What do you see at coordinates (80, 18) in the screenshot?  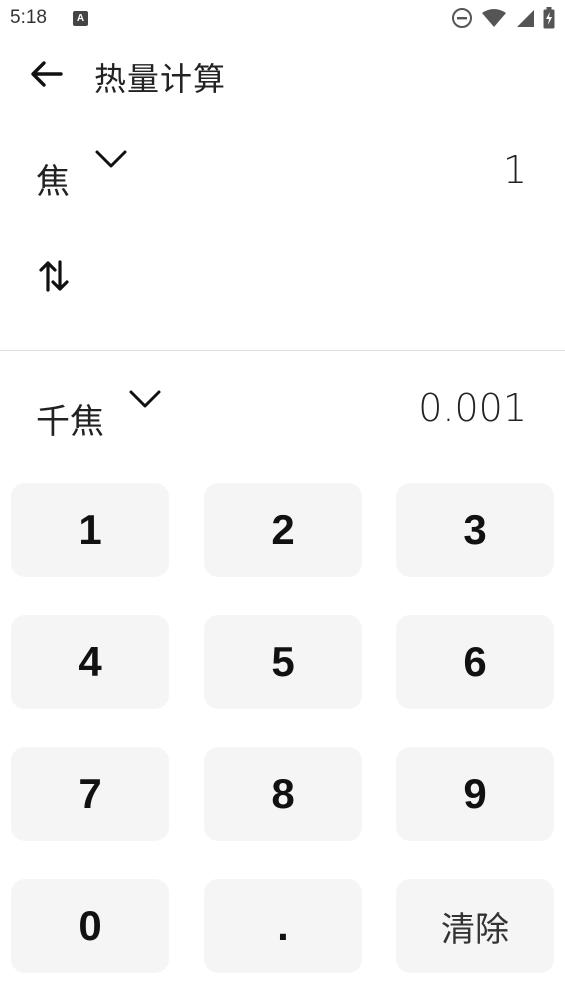 I see `notification-badge: A` at bounding box center [80, 18].